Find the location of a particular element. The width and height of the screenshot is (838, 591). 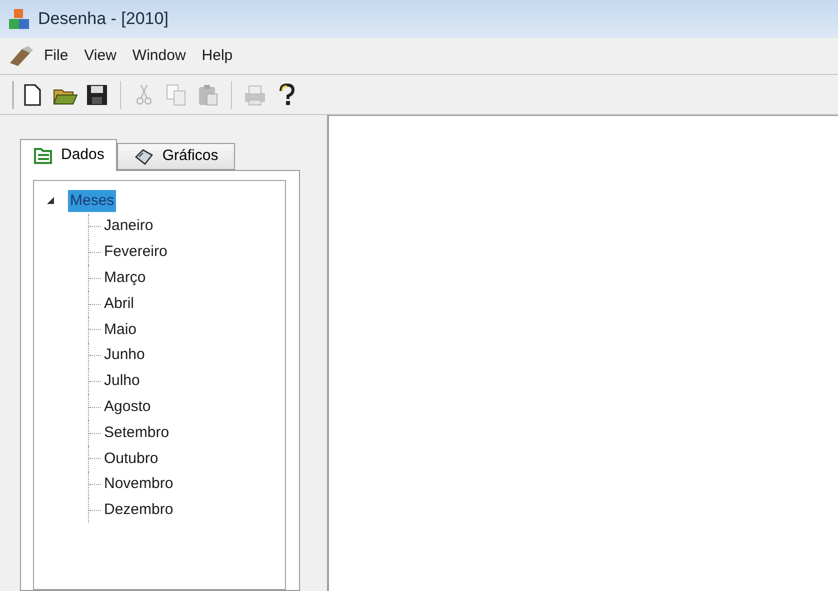

tree-item: Novembro is located at coordinates (139, 484).